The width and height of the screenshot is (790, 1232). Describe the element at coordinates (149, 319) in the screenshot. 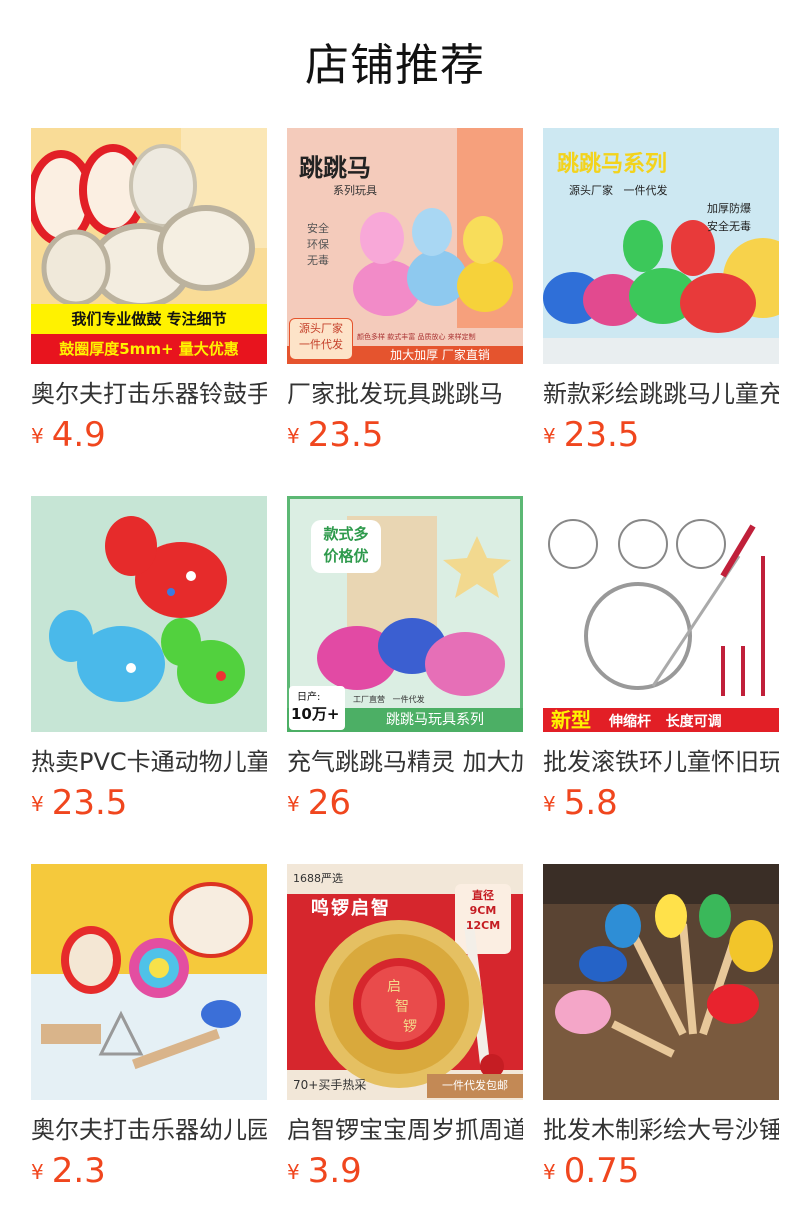

I see `image-banner-top: 我们专业做鼓 专注细节` at that location.